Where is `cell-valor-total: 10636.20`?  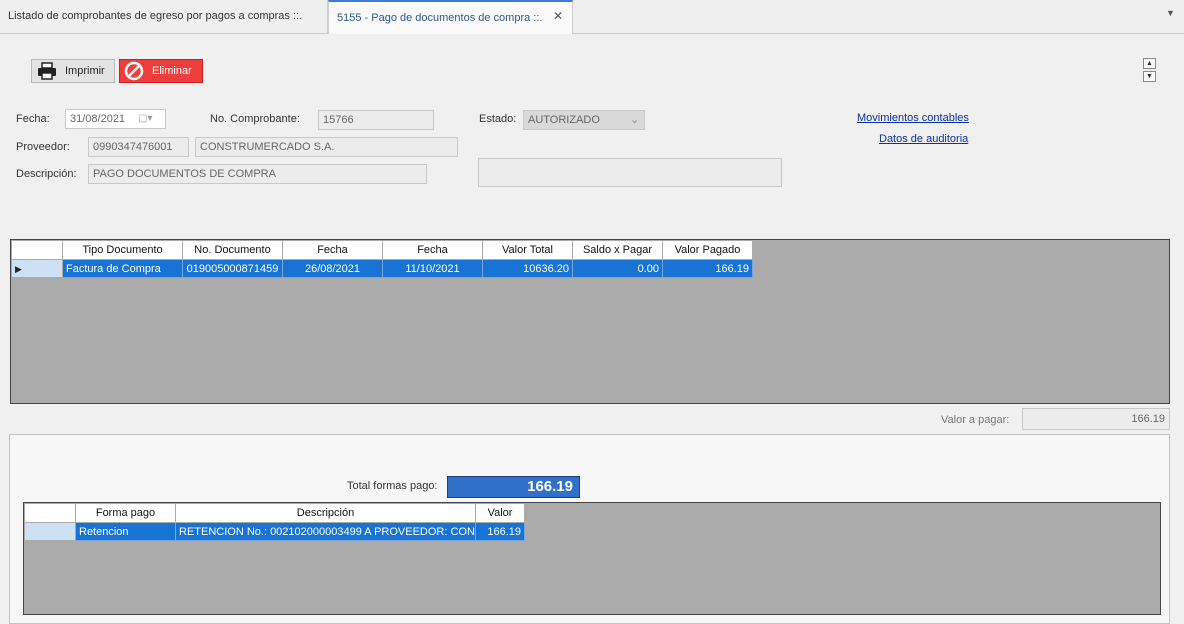 cell-valor-total: 10636.20 is located at coordinates (527, 268).